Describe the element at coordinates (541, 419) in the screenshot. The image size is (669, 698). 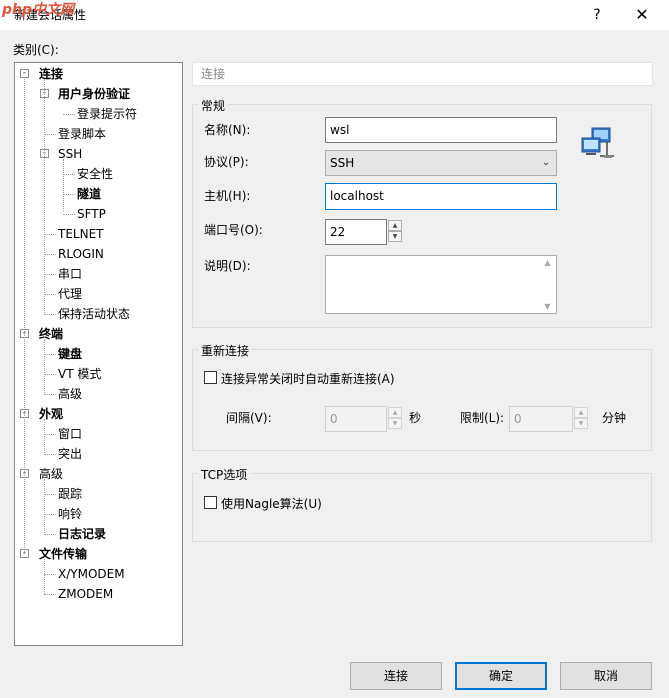
I see `limit-field: 0` at that location.